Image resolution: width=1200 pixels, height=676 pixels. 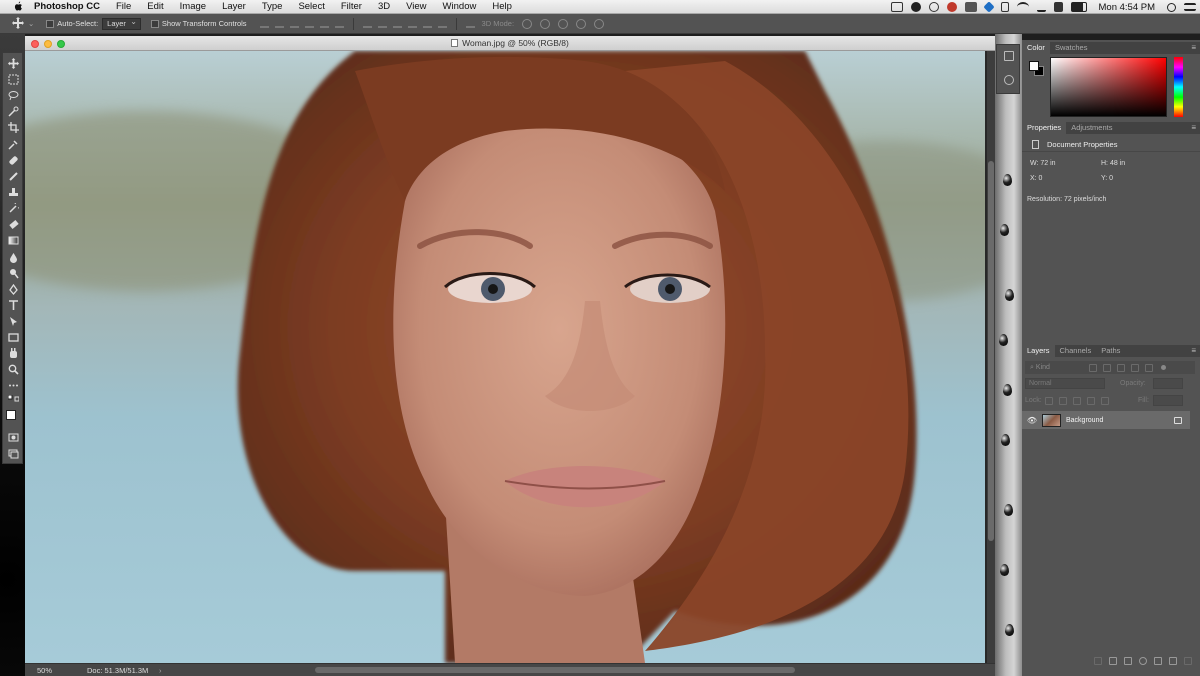 What do you see at coordinates (545, 23) in the screenshot?
I see `3d-roll-icon` at bounding box center [545, 23].